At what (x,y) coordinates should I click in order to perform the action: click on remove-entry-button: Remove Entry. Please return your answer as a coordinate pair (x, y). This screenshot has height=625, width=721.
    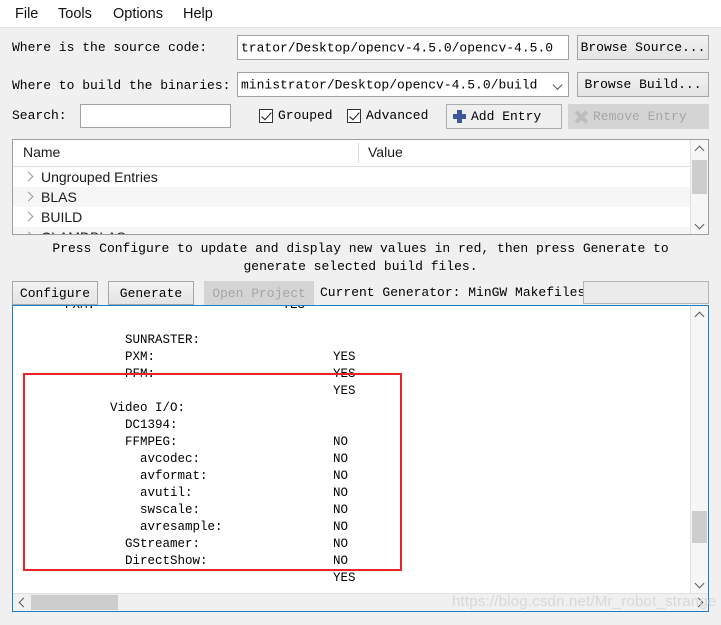
    Looking at the image, I should click on (638, 116).